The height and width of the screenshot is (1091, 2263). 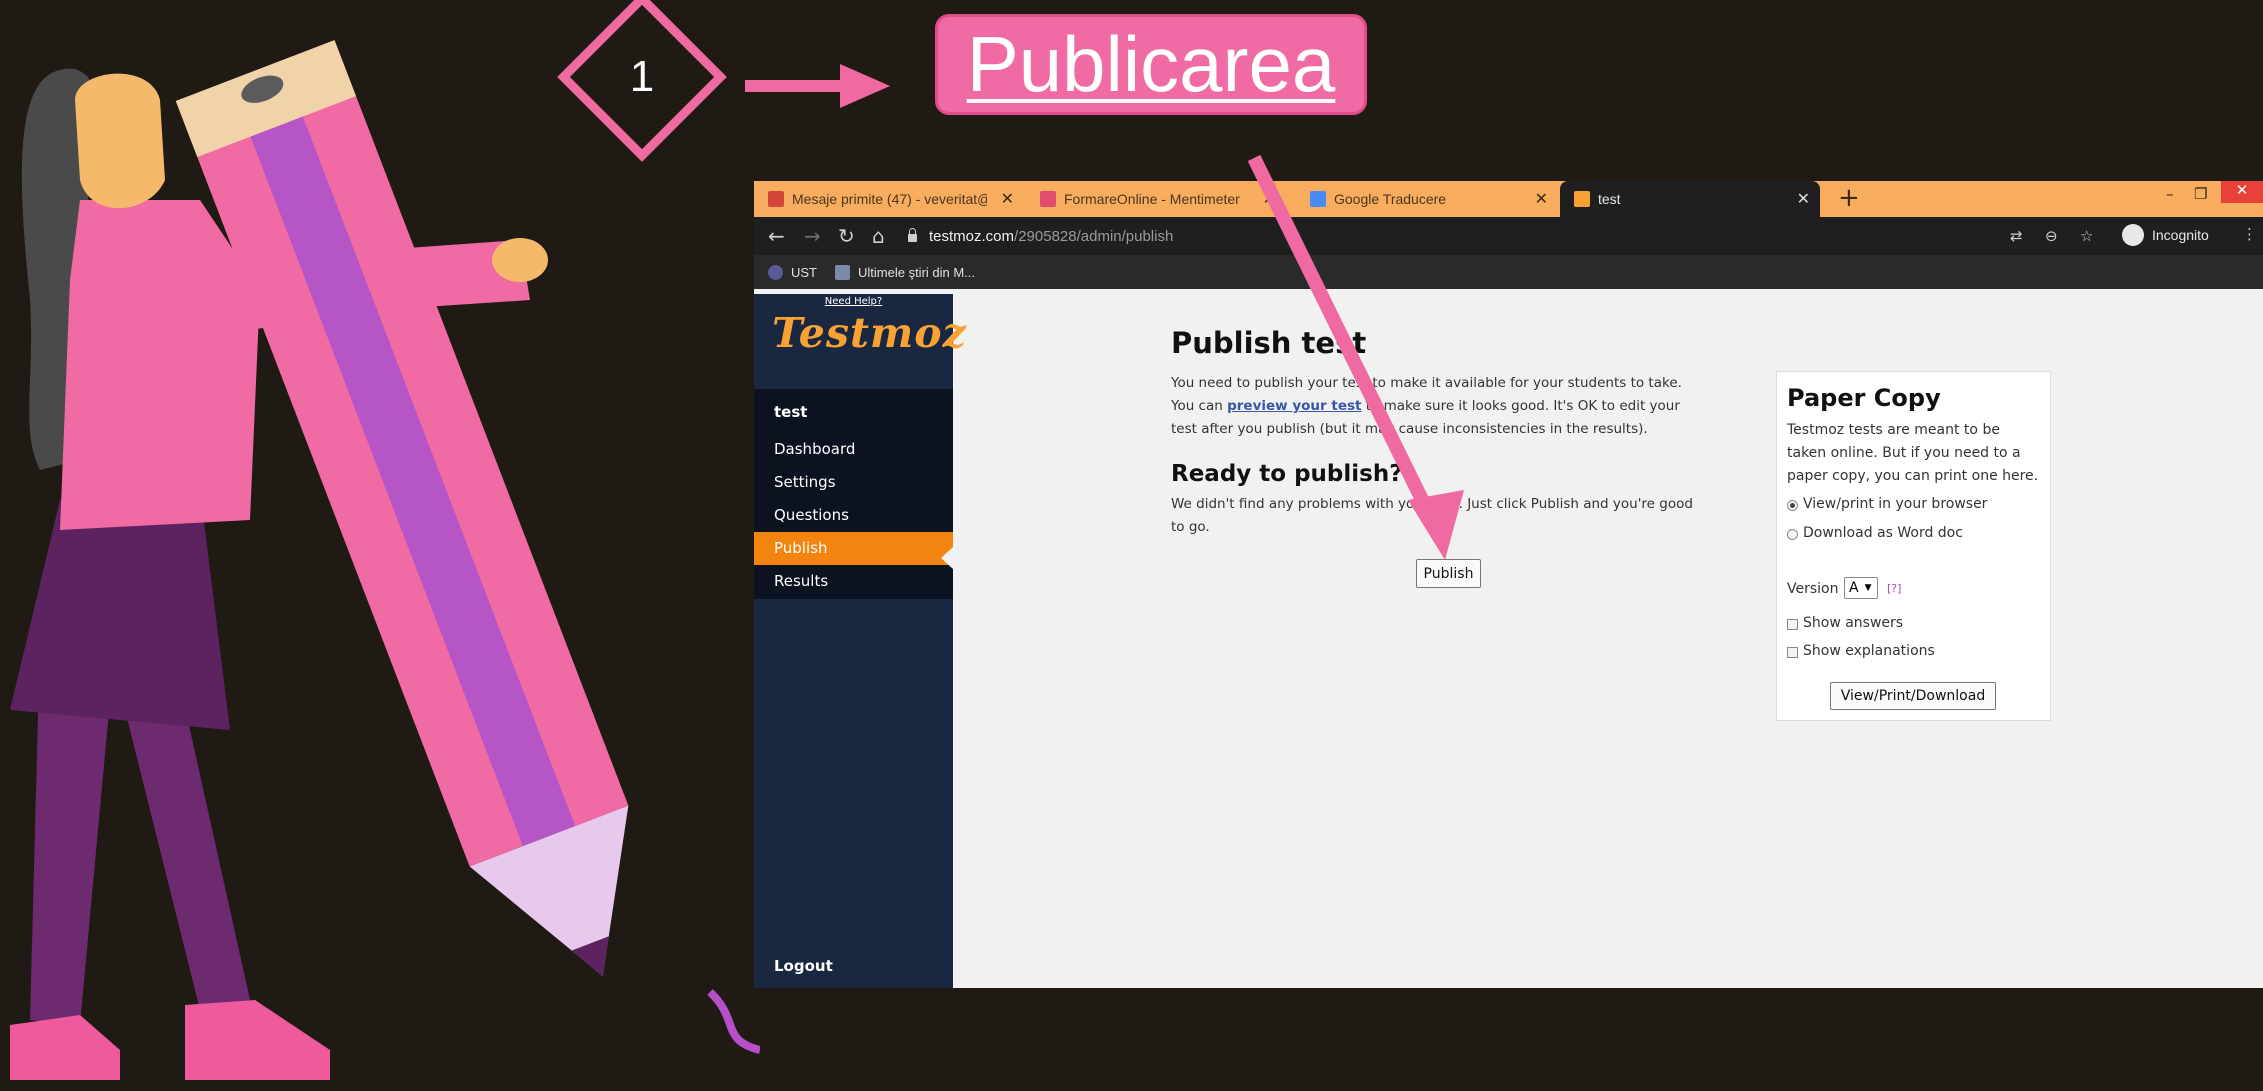 What do you see at coordinates (1854, 588) in the screenshot?
I see `version-value: A` at bounding box center [1854, 588].